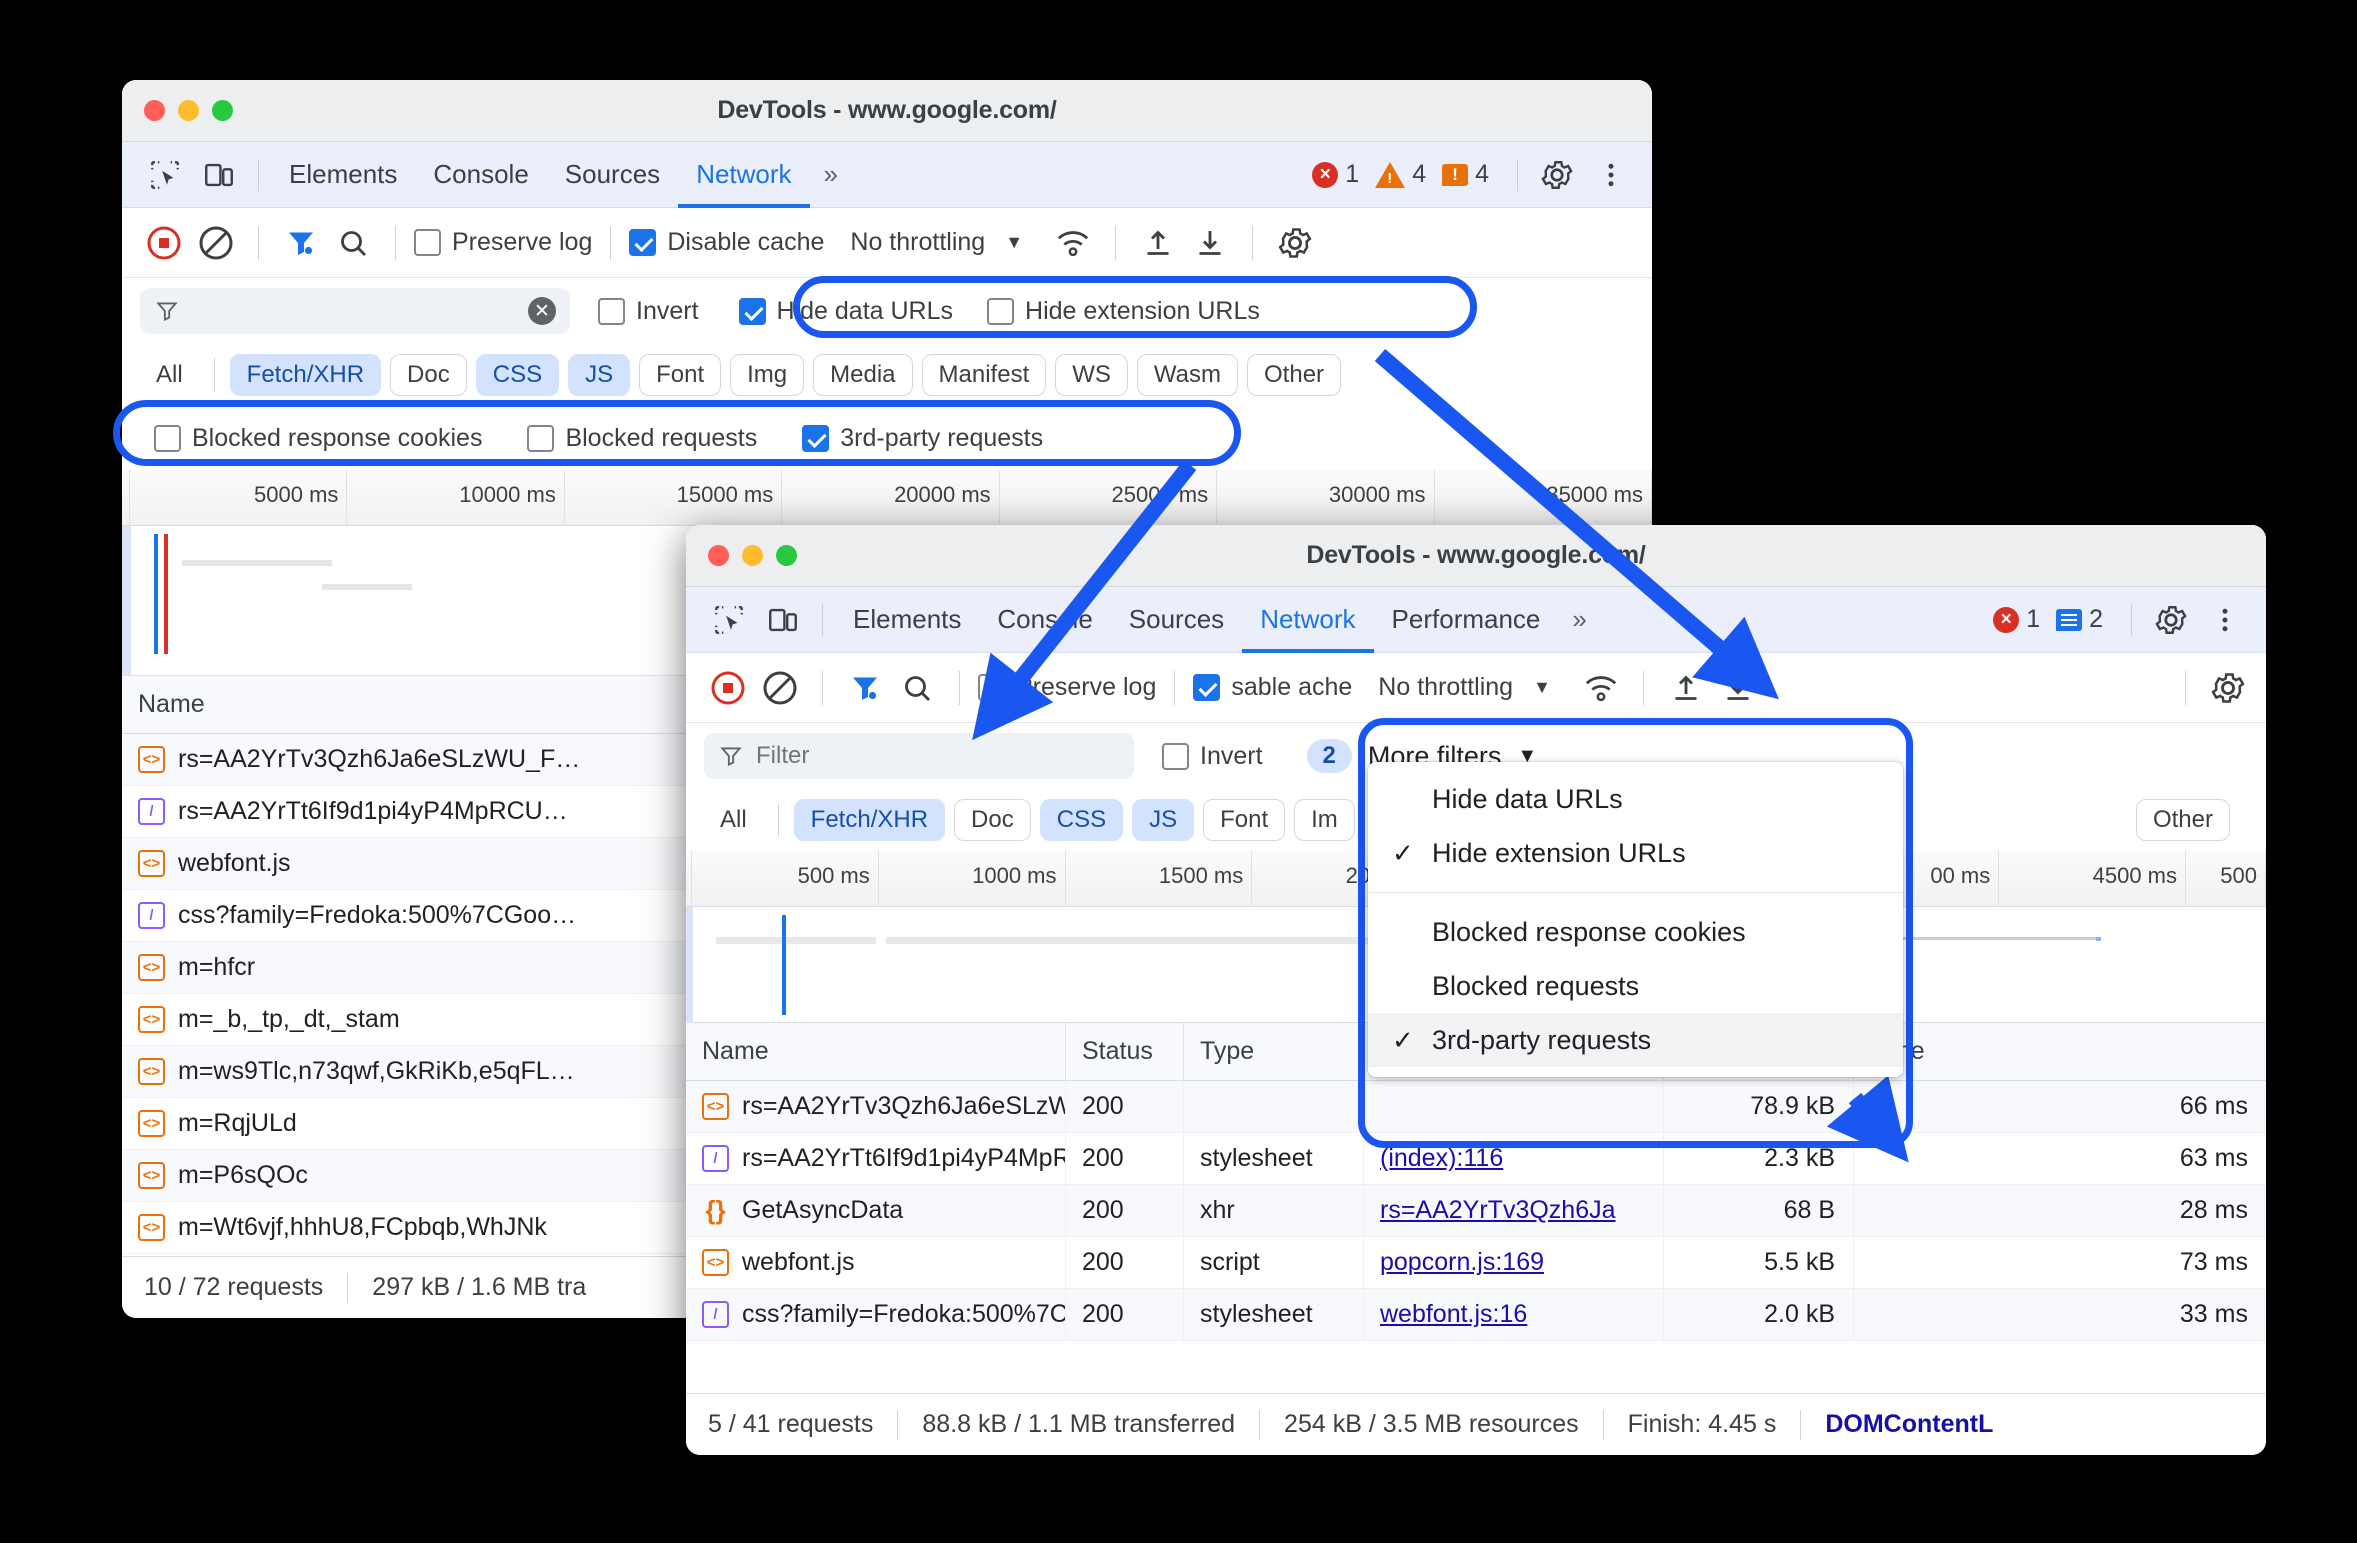  Describe the element at coordinates (1465, 174) in the screenshot. I see `issue-counter: ! 4` at that location.